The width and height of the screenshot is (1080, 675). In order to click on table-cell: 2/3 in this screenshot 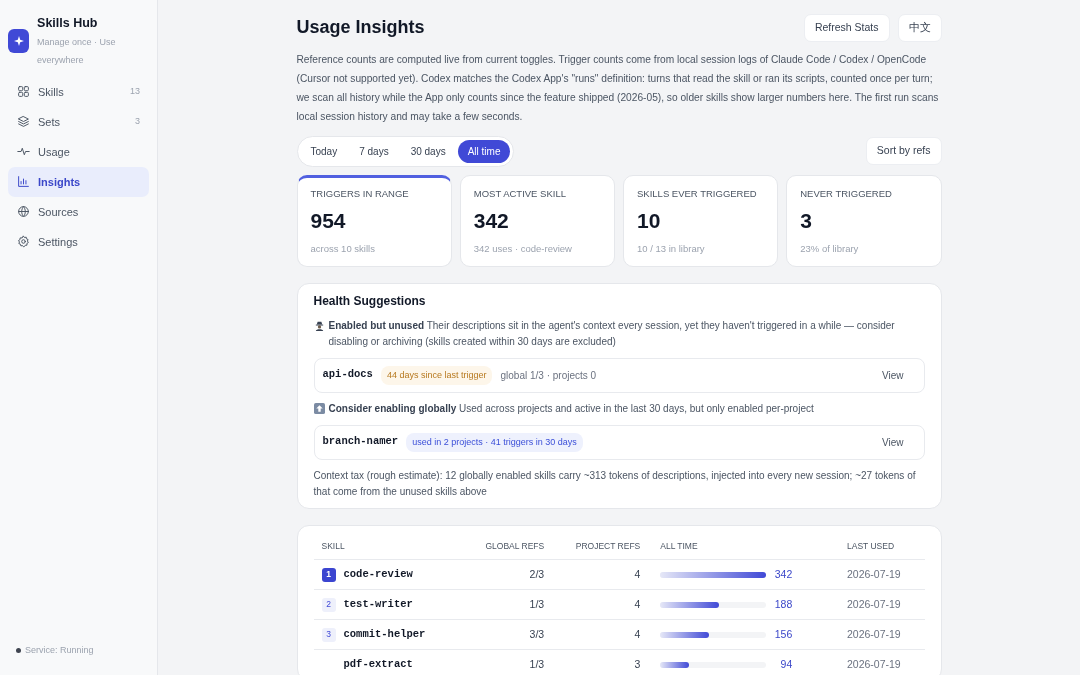, I will do `click(506, 574)`.